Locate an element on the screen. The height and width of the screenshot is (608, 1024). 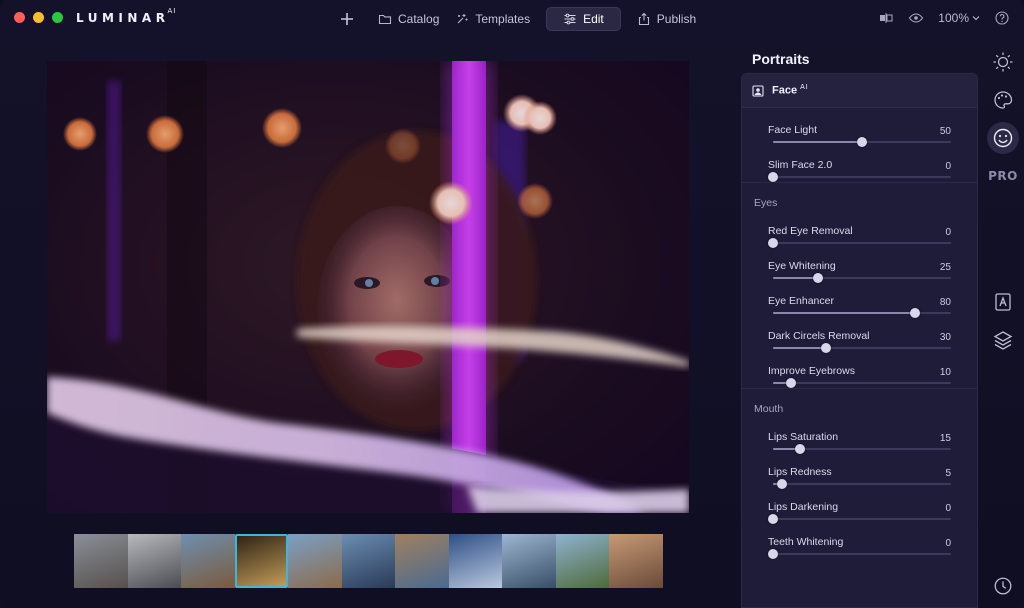
tool-sup: AI is located at coordinates (804, 88).